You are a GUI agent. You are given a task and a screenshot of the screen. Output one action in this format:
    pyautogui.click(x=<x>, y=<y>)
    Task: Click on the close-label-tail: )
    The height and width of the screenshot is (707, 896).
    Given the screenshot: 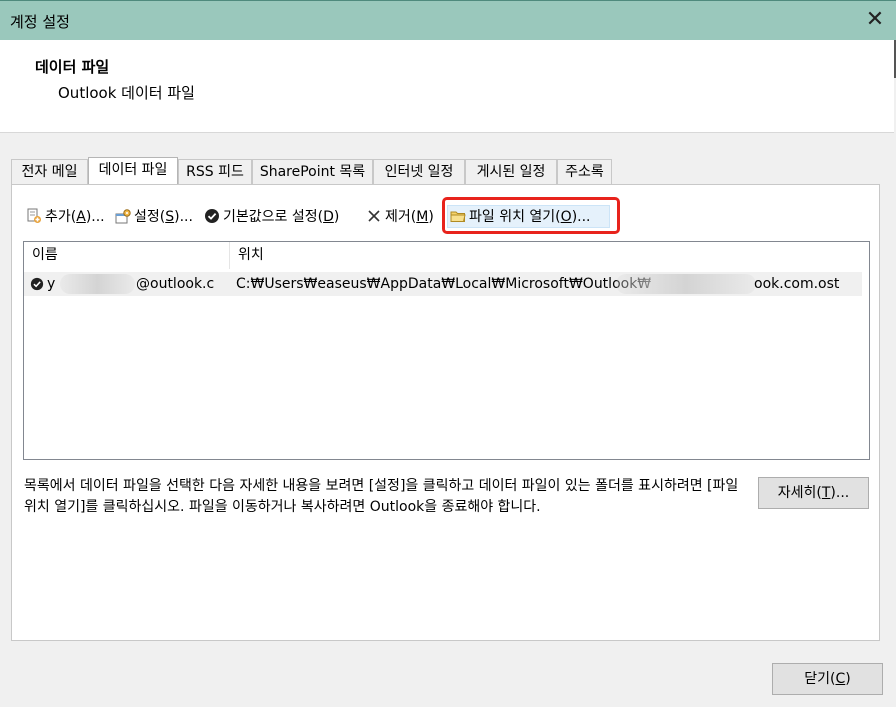 What is the action you would take?
    pyautogui.click(x=848, y=679)
    